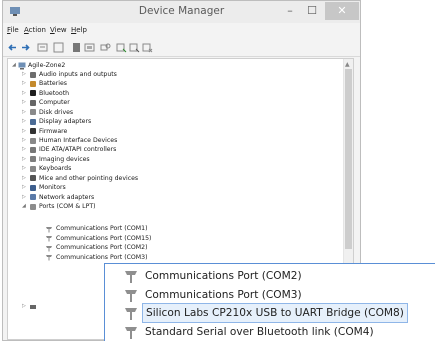 The width and height of the screenshot is (435, 341). Describe the element at coordinates (52, 188) in the screenshot. I see `tree-category-label: Monitors` at that location.